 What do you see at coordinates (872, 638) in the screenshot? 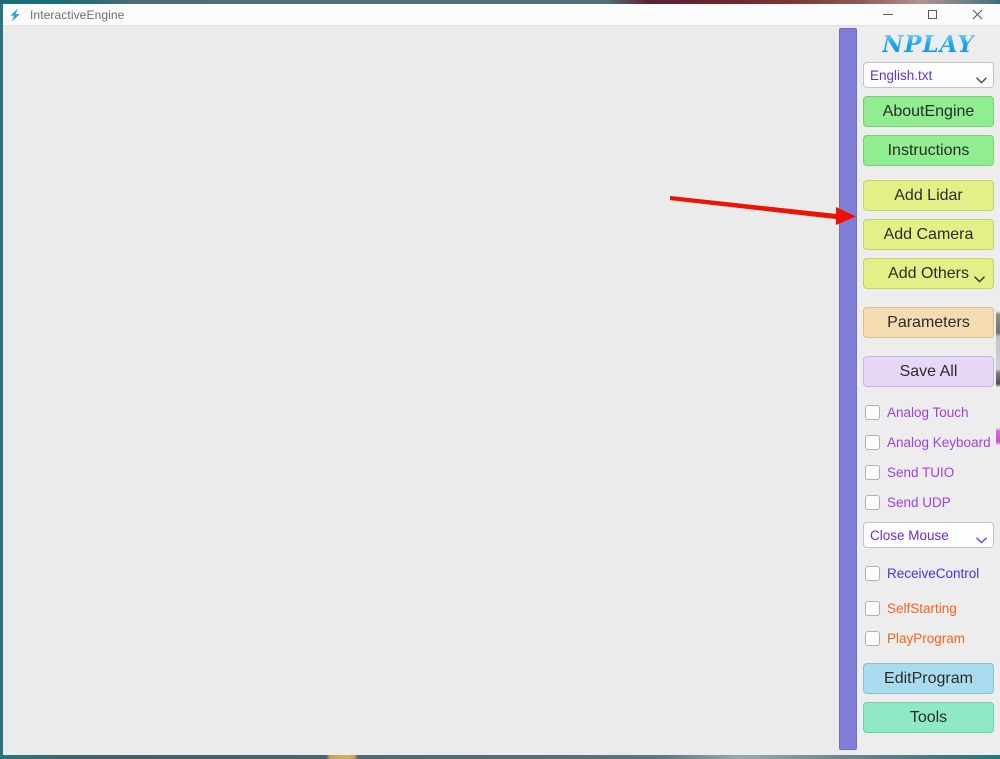
I see `play-program-checkbox` at bounding box center [872, 638].